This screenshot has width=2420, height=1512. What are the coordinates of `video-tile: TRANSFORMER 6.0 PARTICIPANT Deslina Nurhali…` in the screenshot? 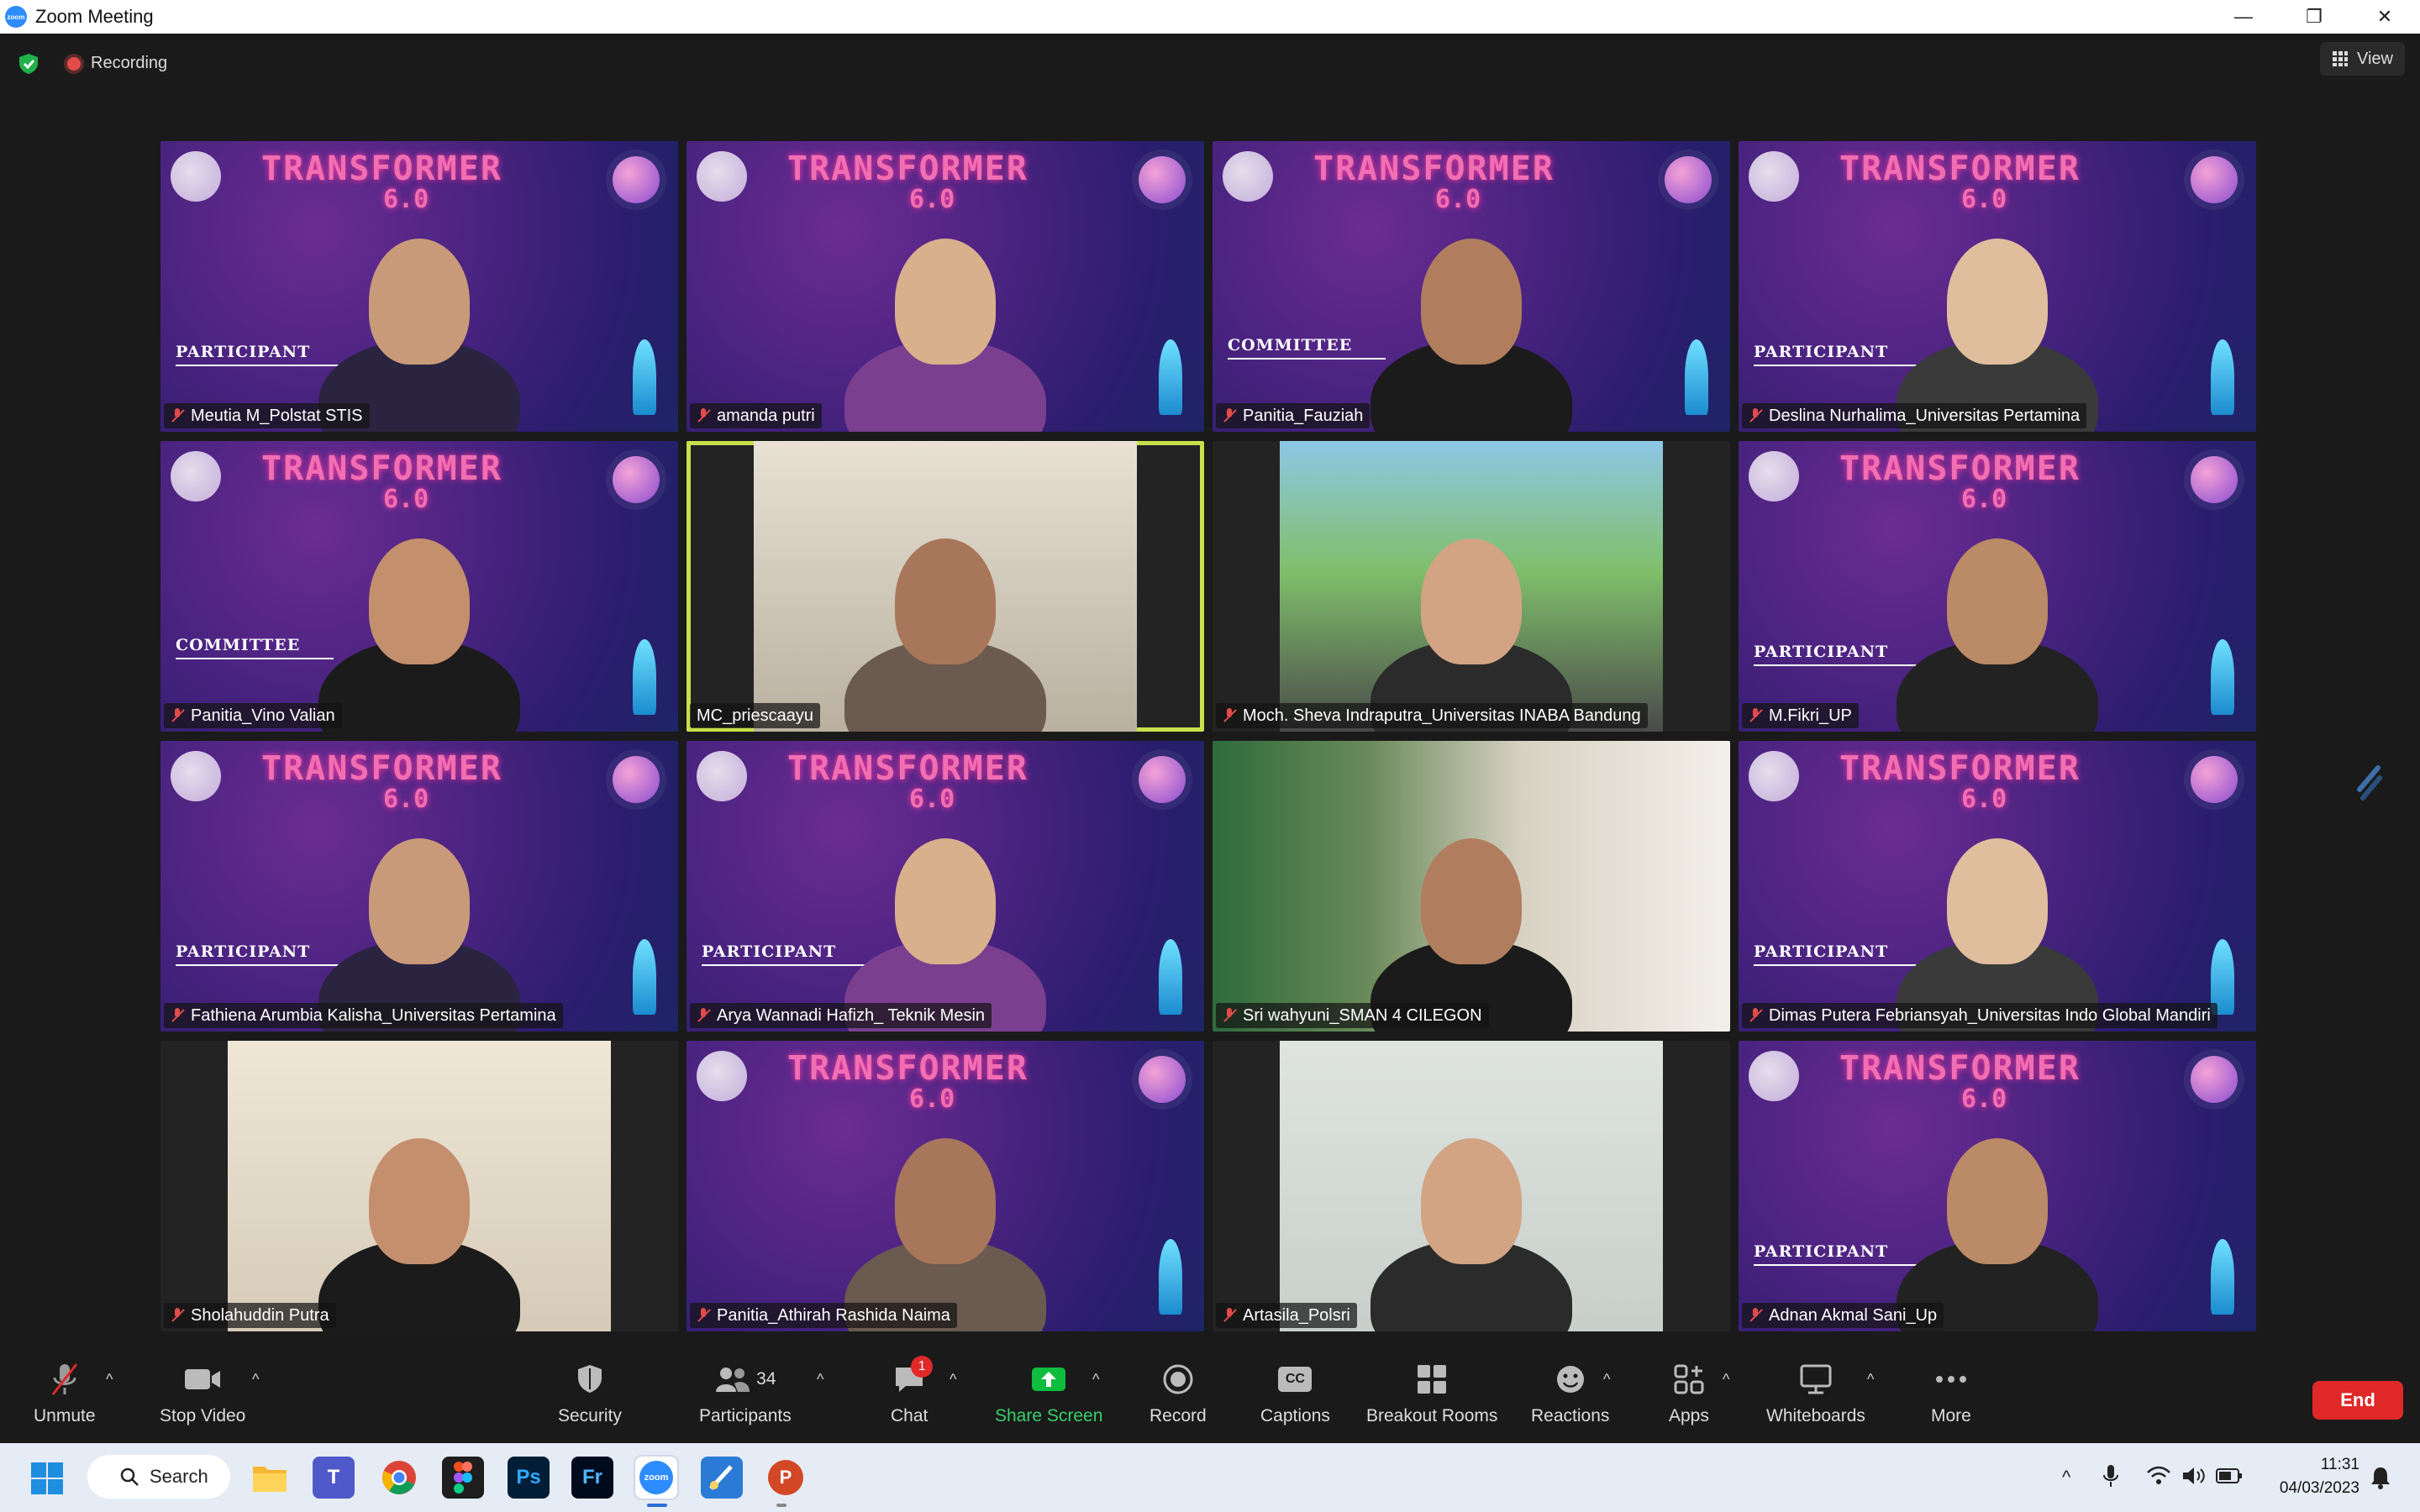 It's located at (1997, 286).